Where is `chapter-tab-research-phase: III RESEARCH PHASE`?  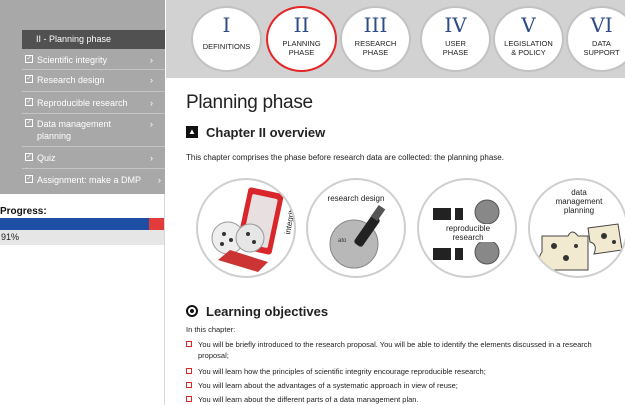 chapter-tab-research-phase: III RESEARCH PHASE is located at coordinates (375, 39).